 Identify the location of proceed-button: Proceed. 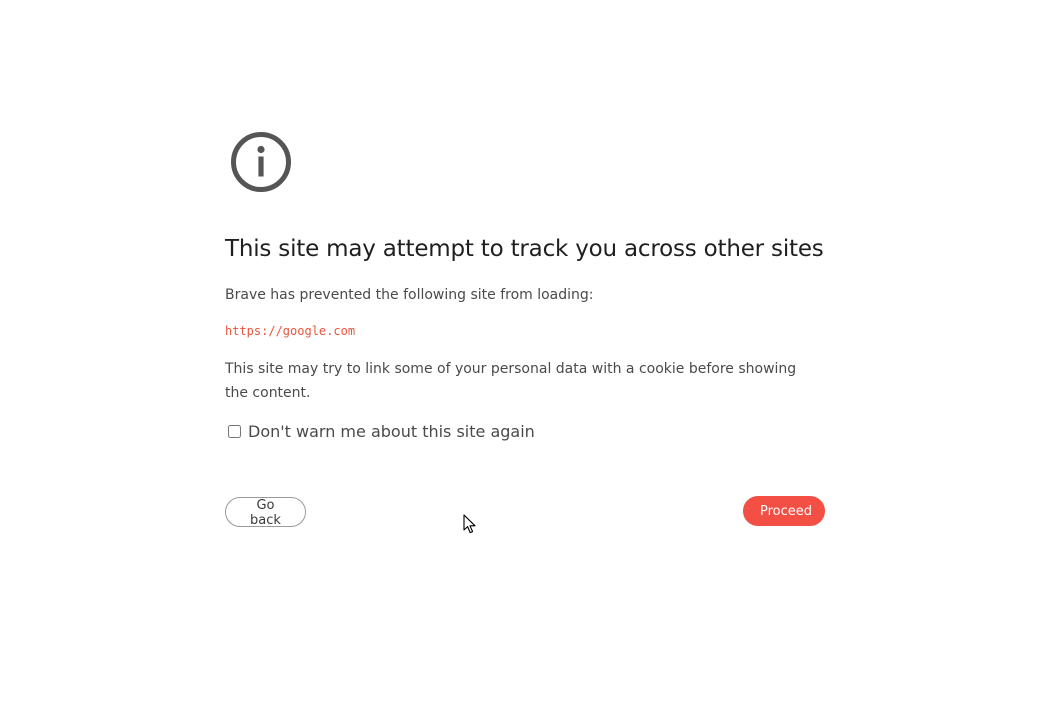
(784, 511).